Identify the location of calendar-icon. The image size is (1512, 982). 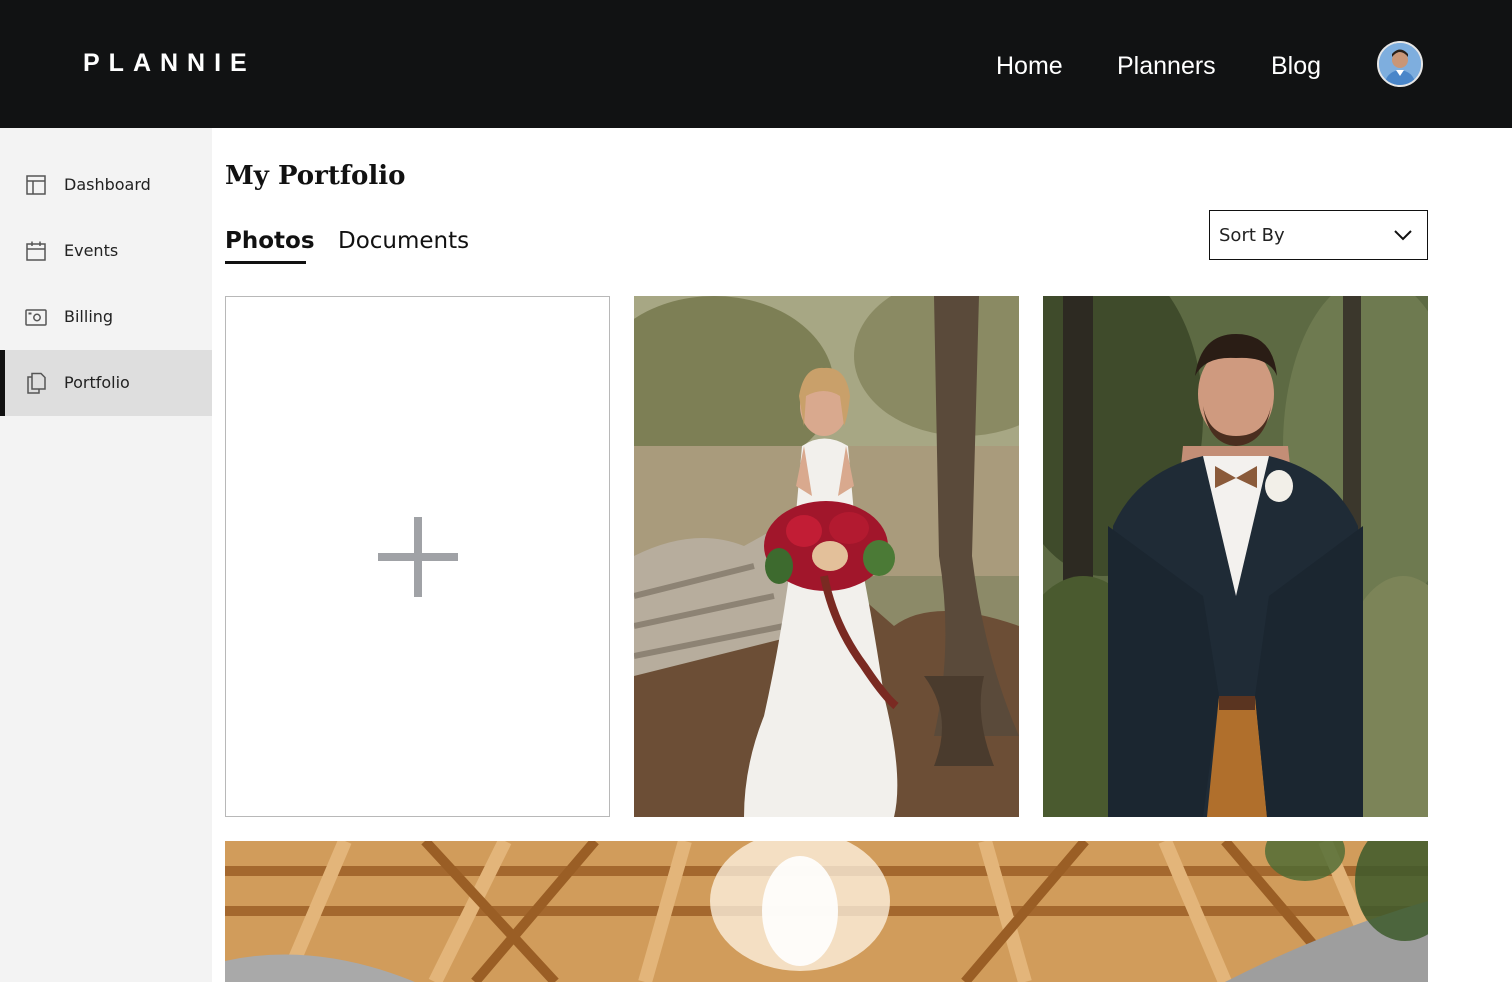
(36, 251).